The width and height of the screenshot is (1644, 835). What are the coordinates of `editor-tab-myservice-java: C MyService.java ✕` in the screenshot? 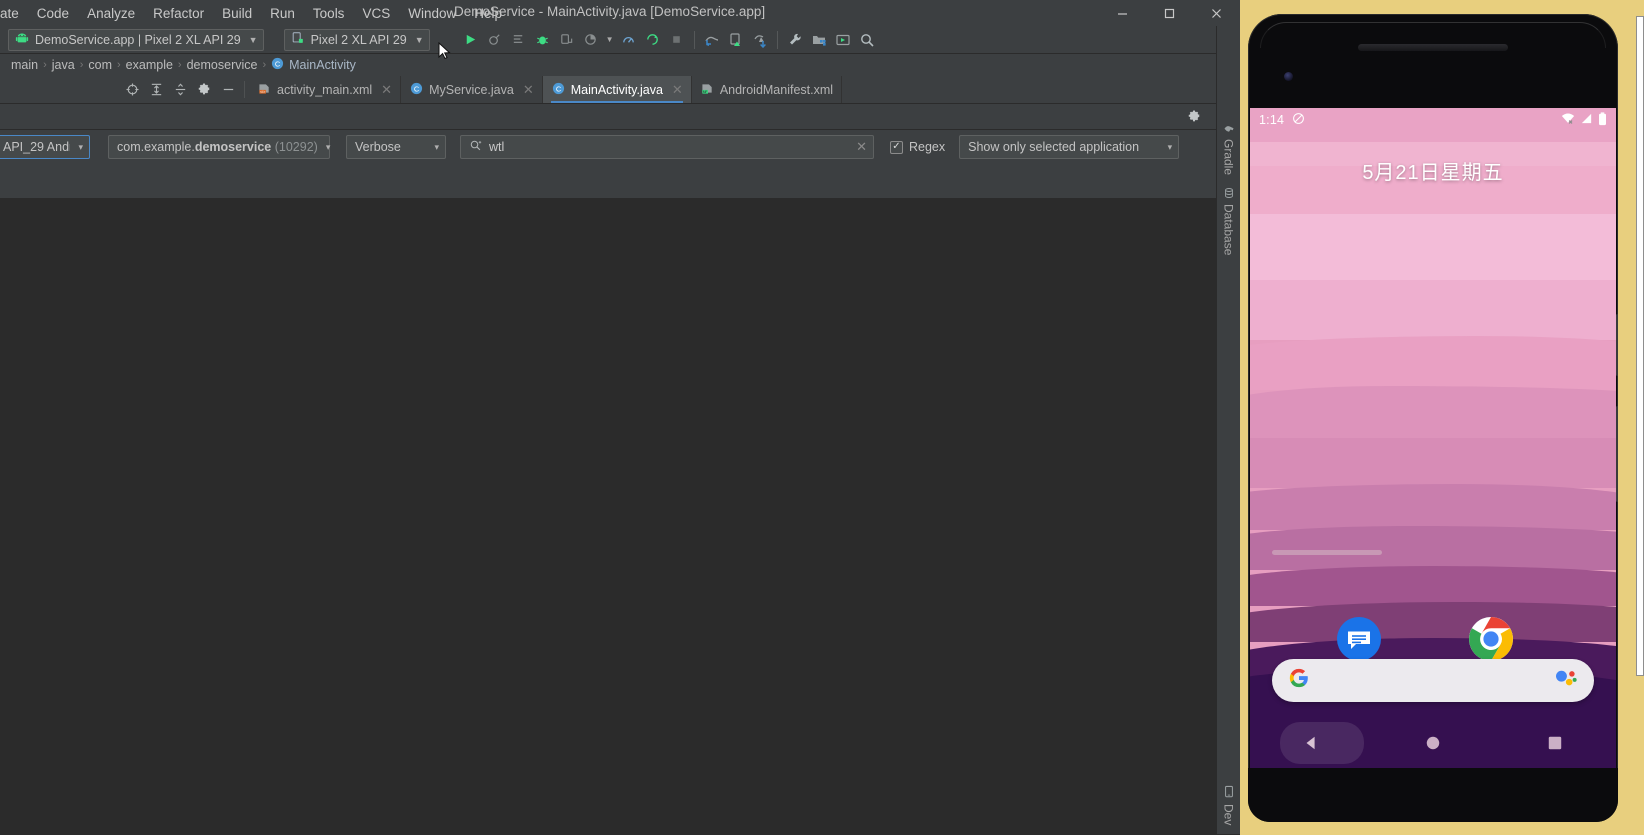 It's located at (472, 89).